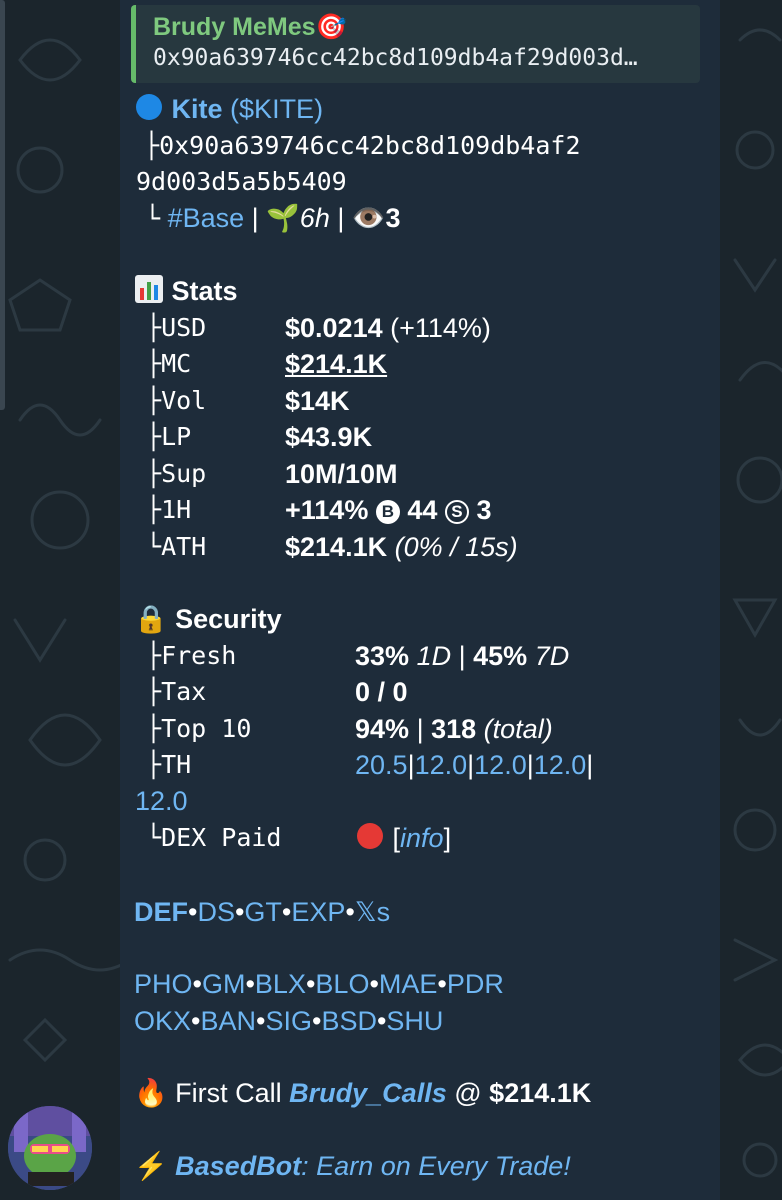  I want to click on quick-link-pdr: PDR, so click(475, 984).